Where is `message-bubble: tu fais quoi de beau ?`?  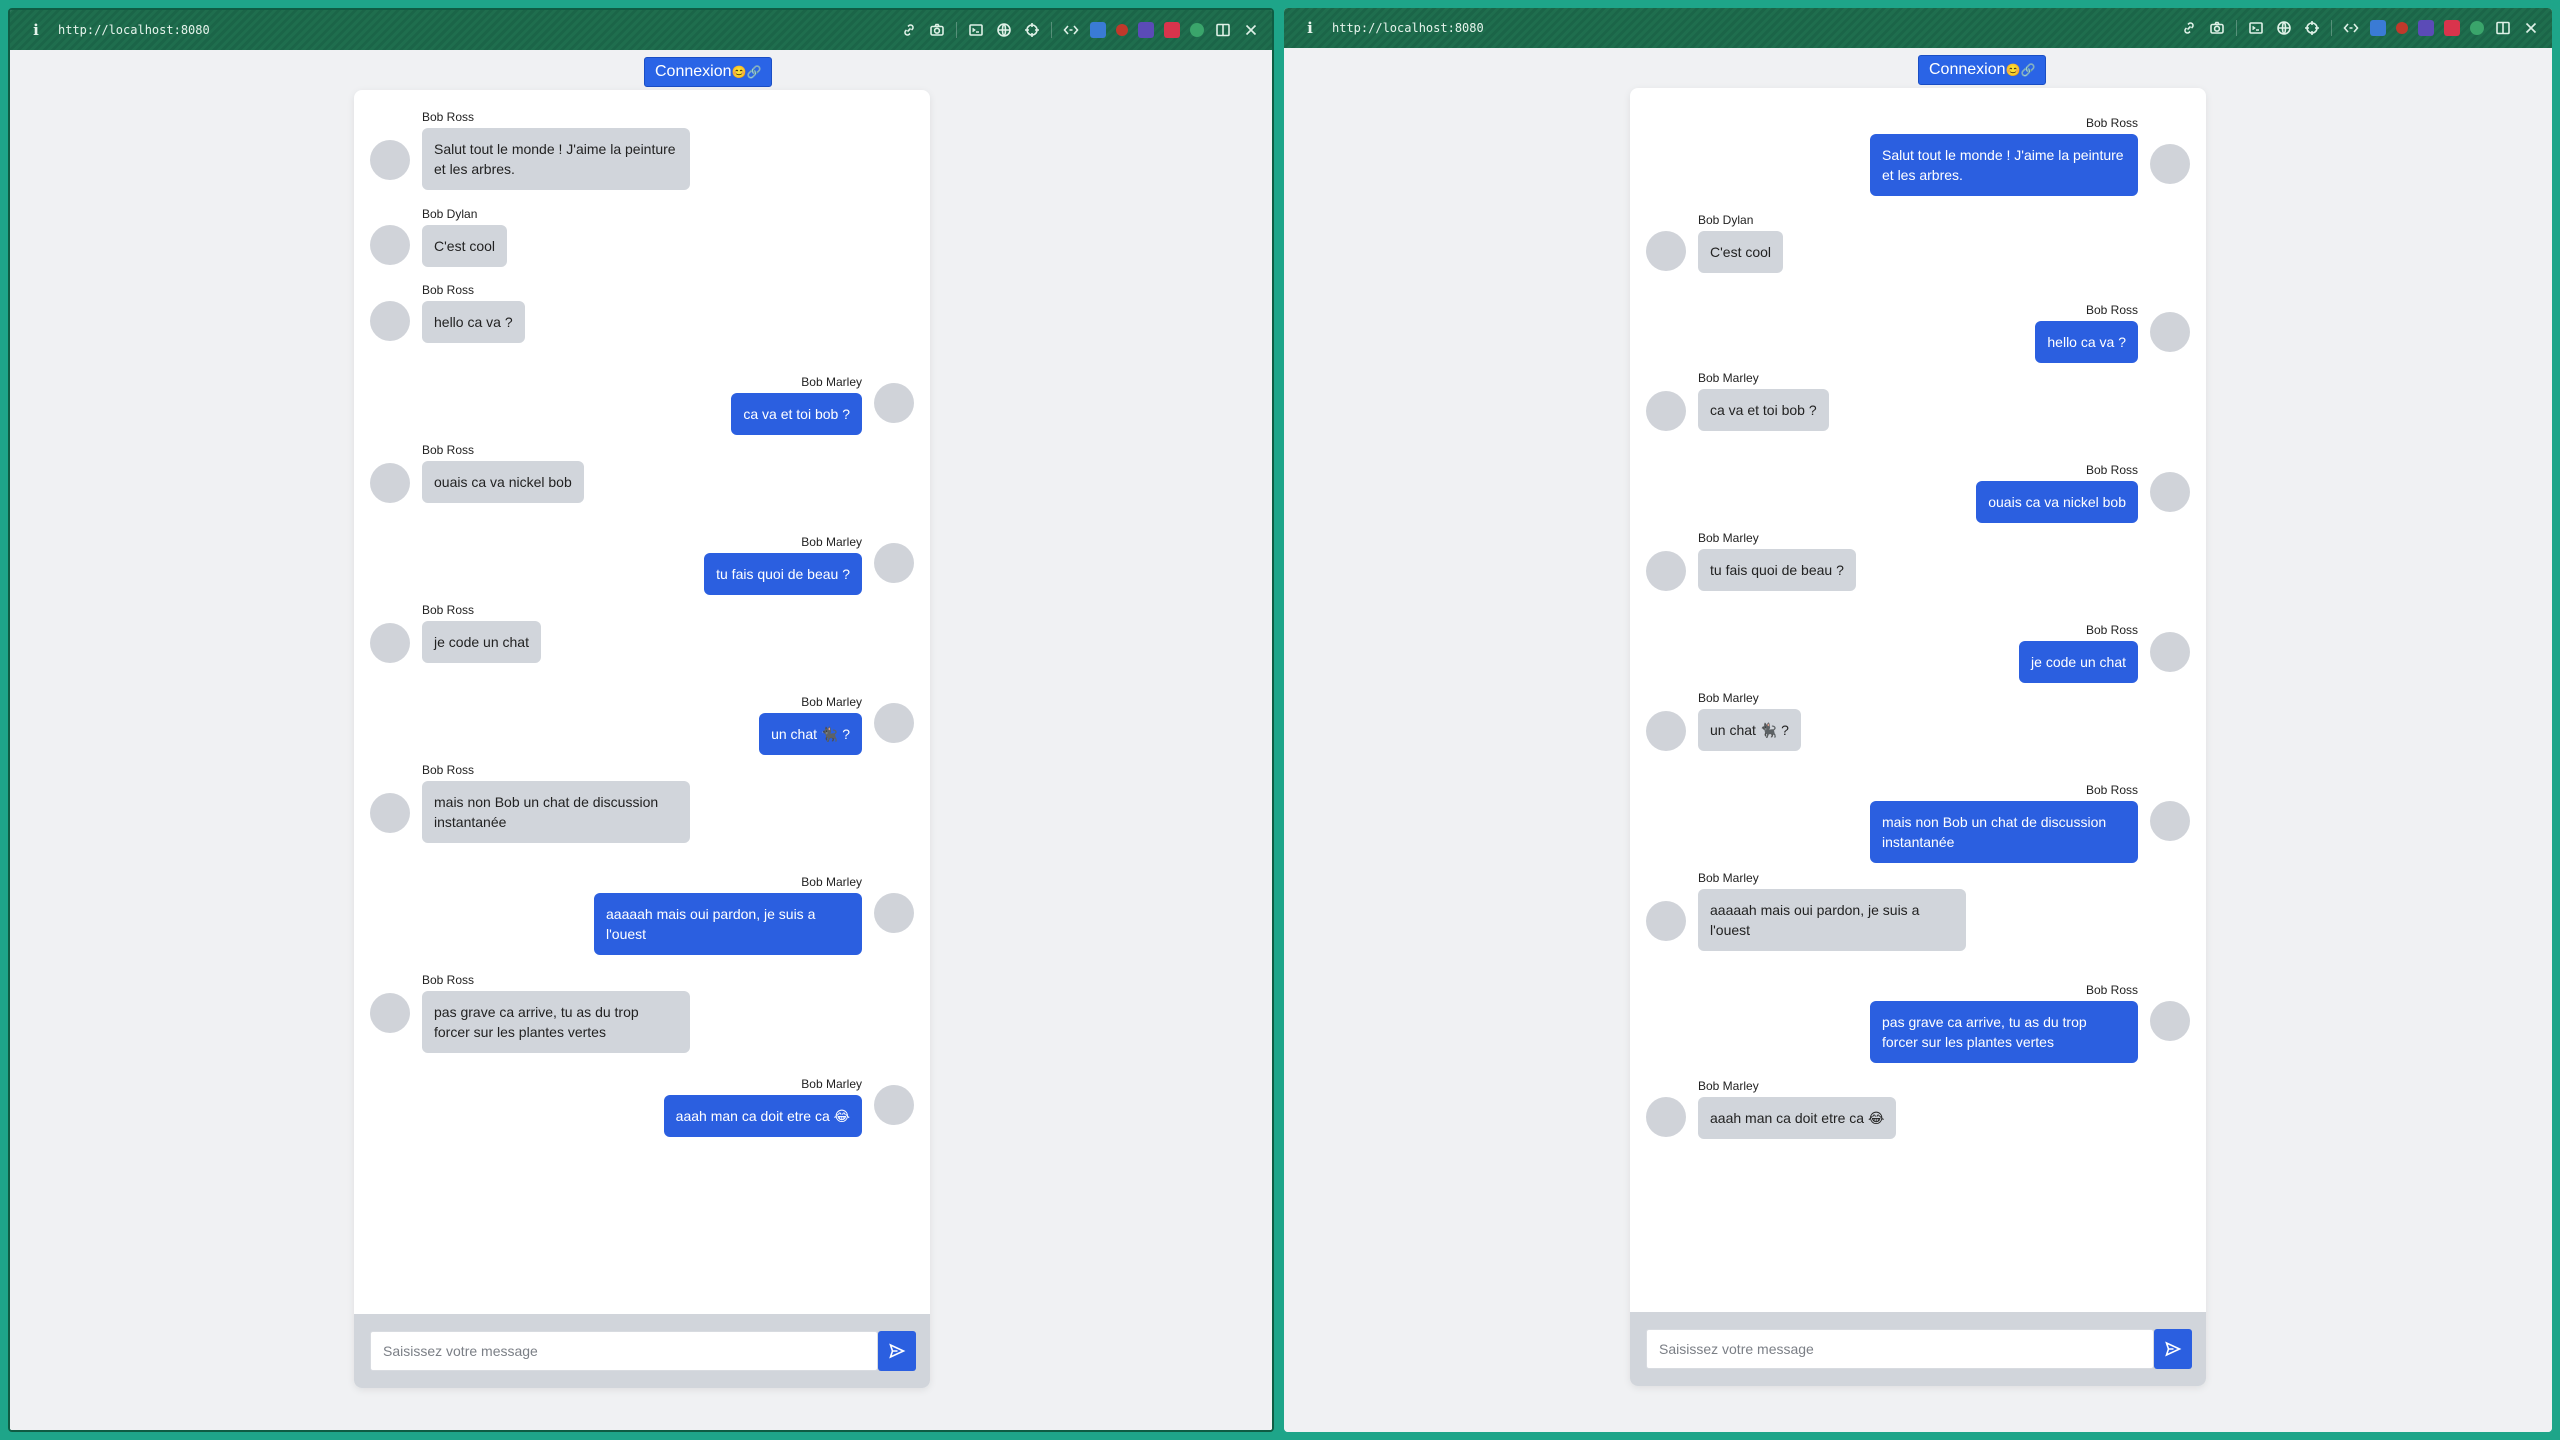 message-bubble: tu fais quoi de beau ? is located at coordinates (1777, 570).